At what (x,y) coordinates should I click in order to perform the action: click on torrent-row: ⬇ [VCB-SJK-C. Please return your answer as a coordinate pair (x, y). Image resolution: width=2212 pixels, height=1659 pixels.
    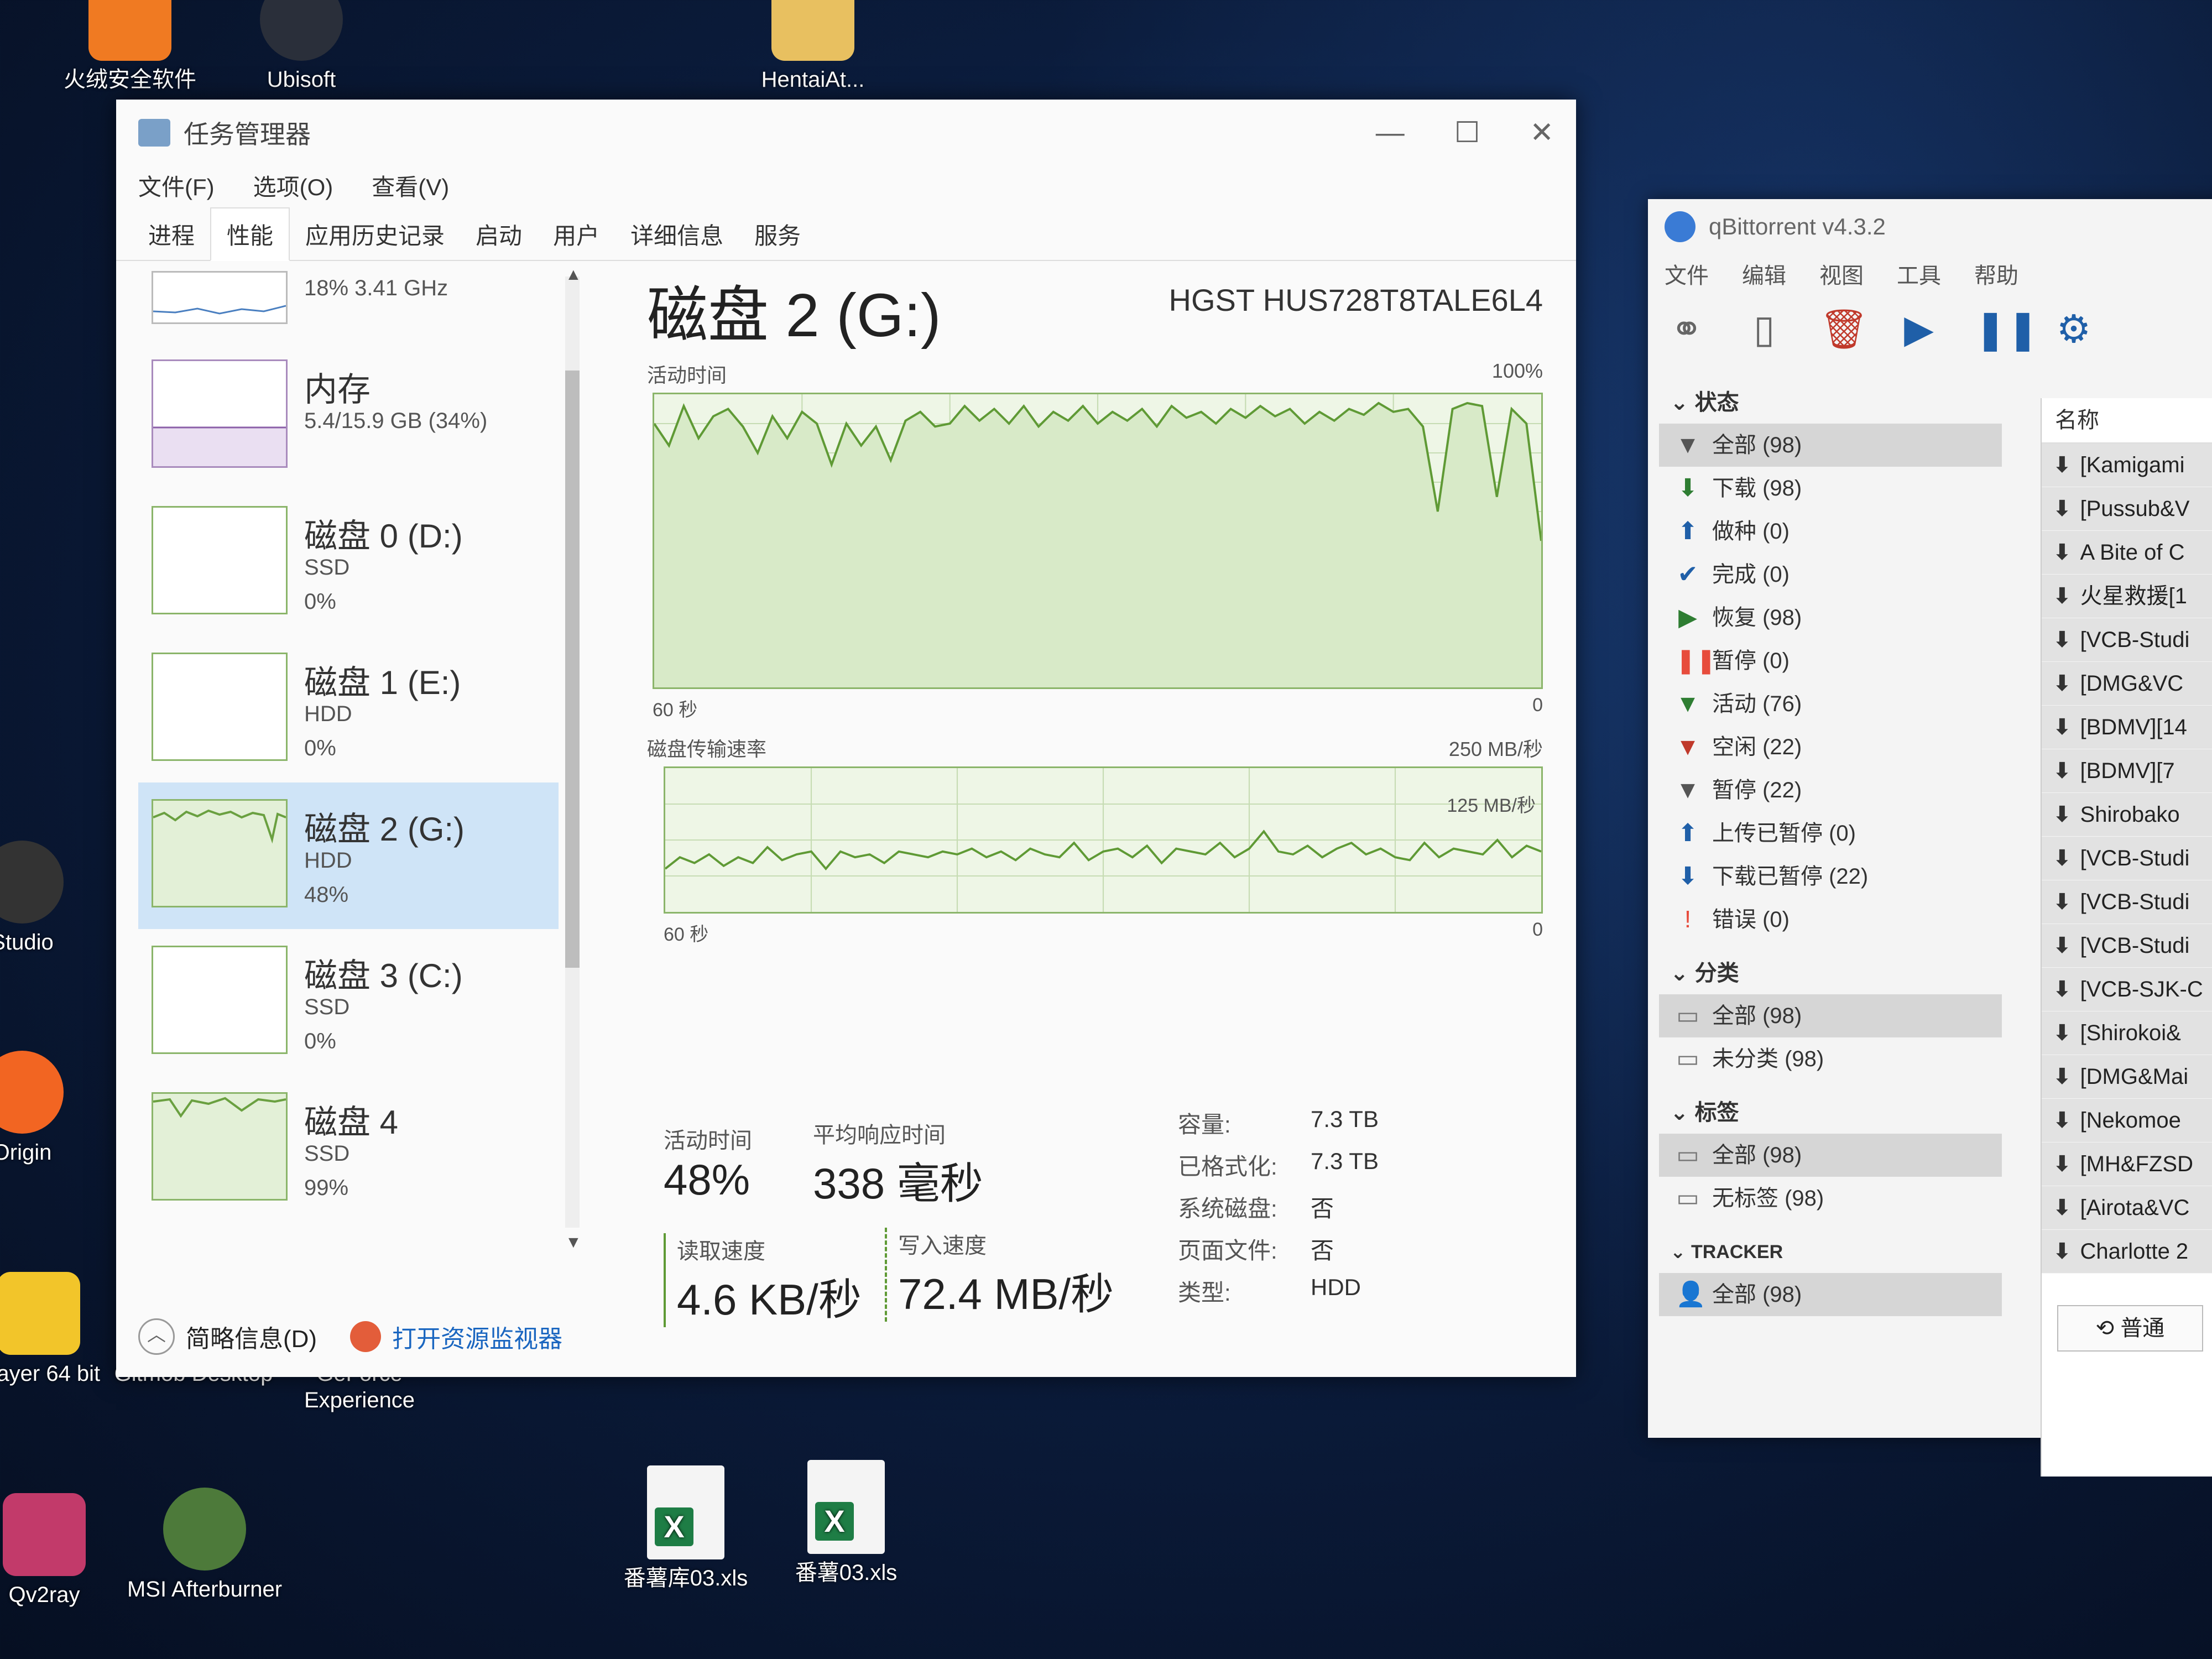
    Looking at the image, I should click on (2127, 990).